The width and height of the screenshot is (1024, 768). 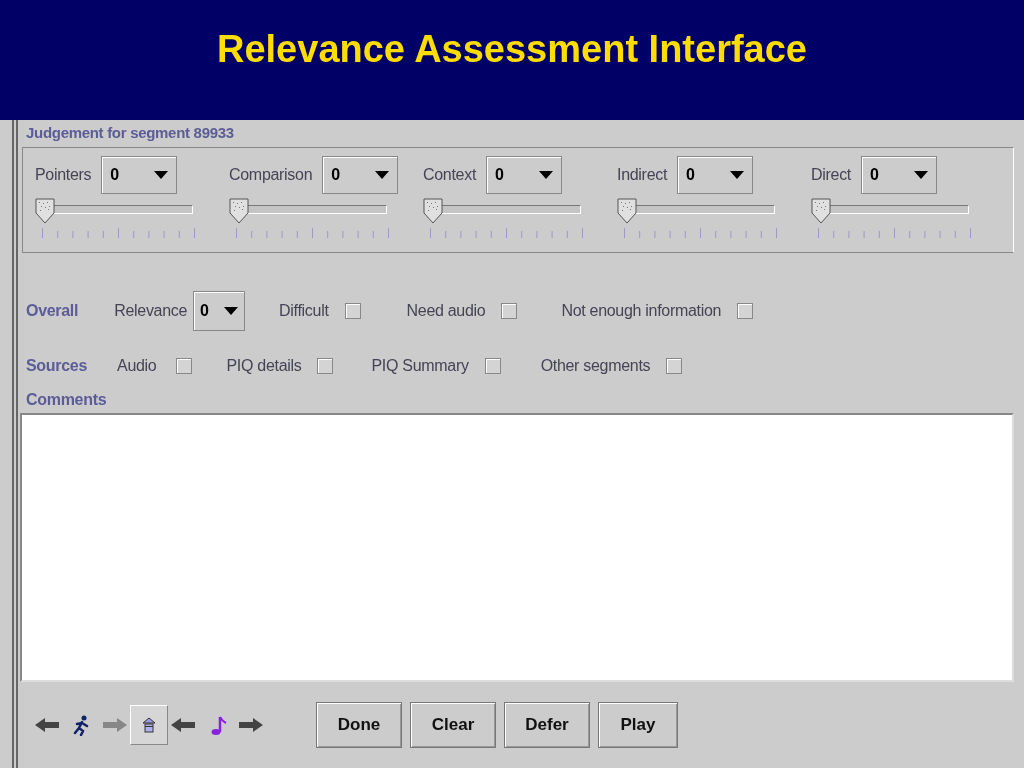 What do you see at coordinates (547, 725) in the screenshot?
I see `action-button: Defer` at bounding box center [547, 725].